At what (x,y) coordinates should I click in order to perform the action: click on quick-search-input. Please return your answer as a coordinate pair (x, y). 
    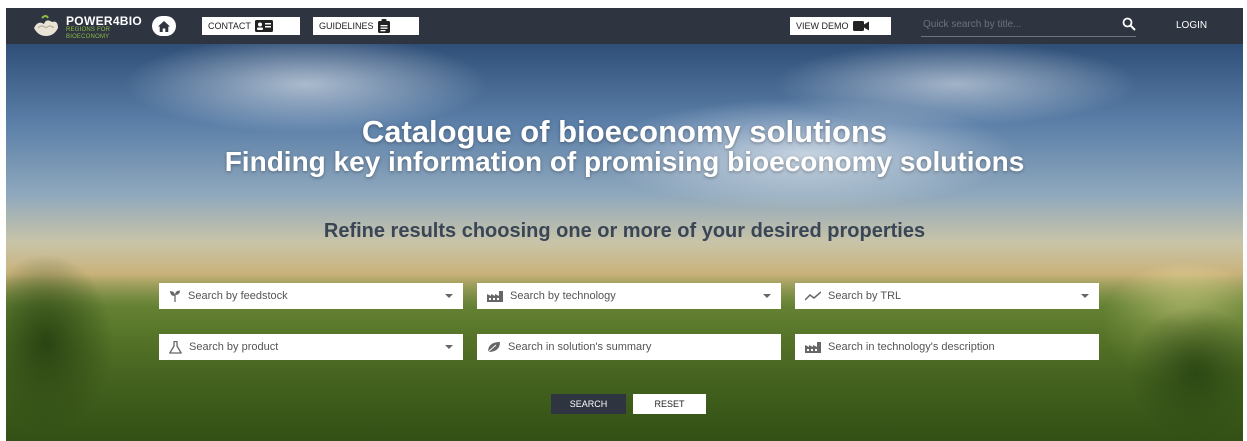
    Looking at the image, I should click on (1018, 24).